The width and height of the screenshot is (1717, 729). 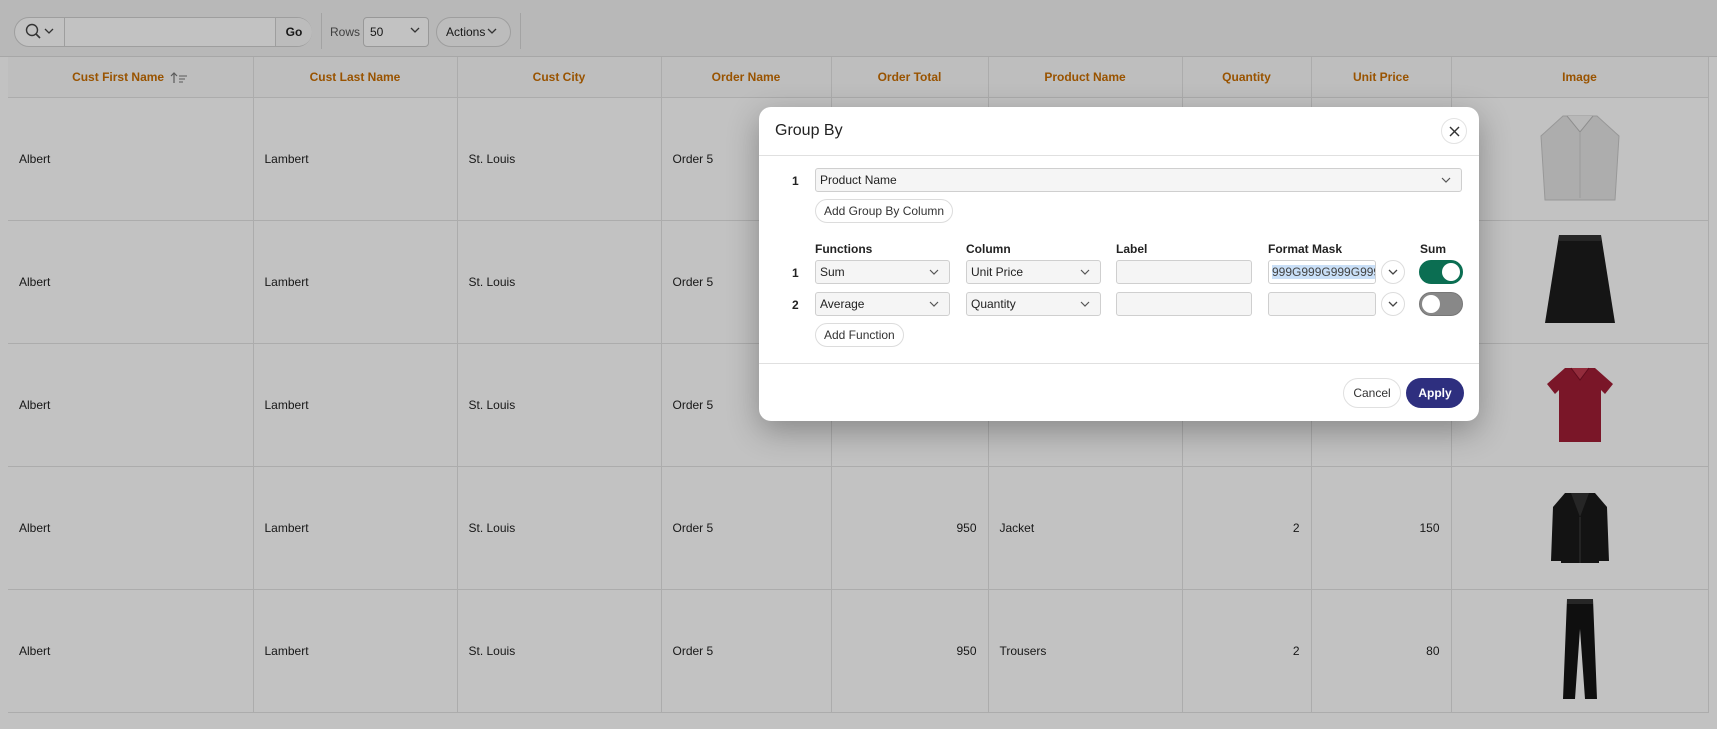 I want to click on format-mask-header: Format Mask, so click(x=1305, y=249).